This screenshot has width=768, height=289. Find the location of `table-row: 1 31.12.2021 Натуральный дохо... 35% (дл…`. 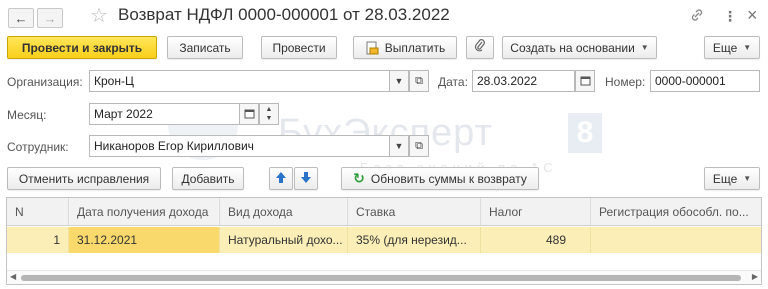

table-row: 1 31.12.2021 Натуральный дохо... 35% (дл… is located at coordinates (384, 240).